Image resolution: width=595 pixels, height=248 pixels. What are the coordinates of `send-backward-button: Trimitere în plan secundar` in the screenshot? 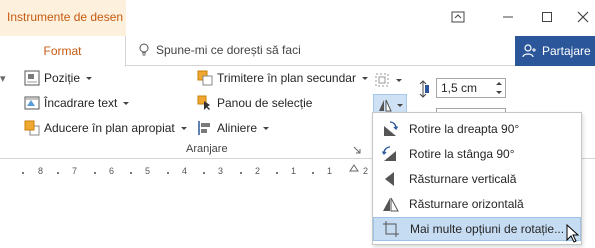 It's located at (282, 78).